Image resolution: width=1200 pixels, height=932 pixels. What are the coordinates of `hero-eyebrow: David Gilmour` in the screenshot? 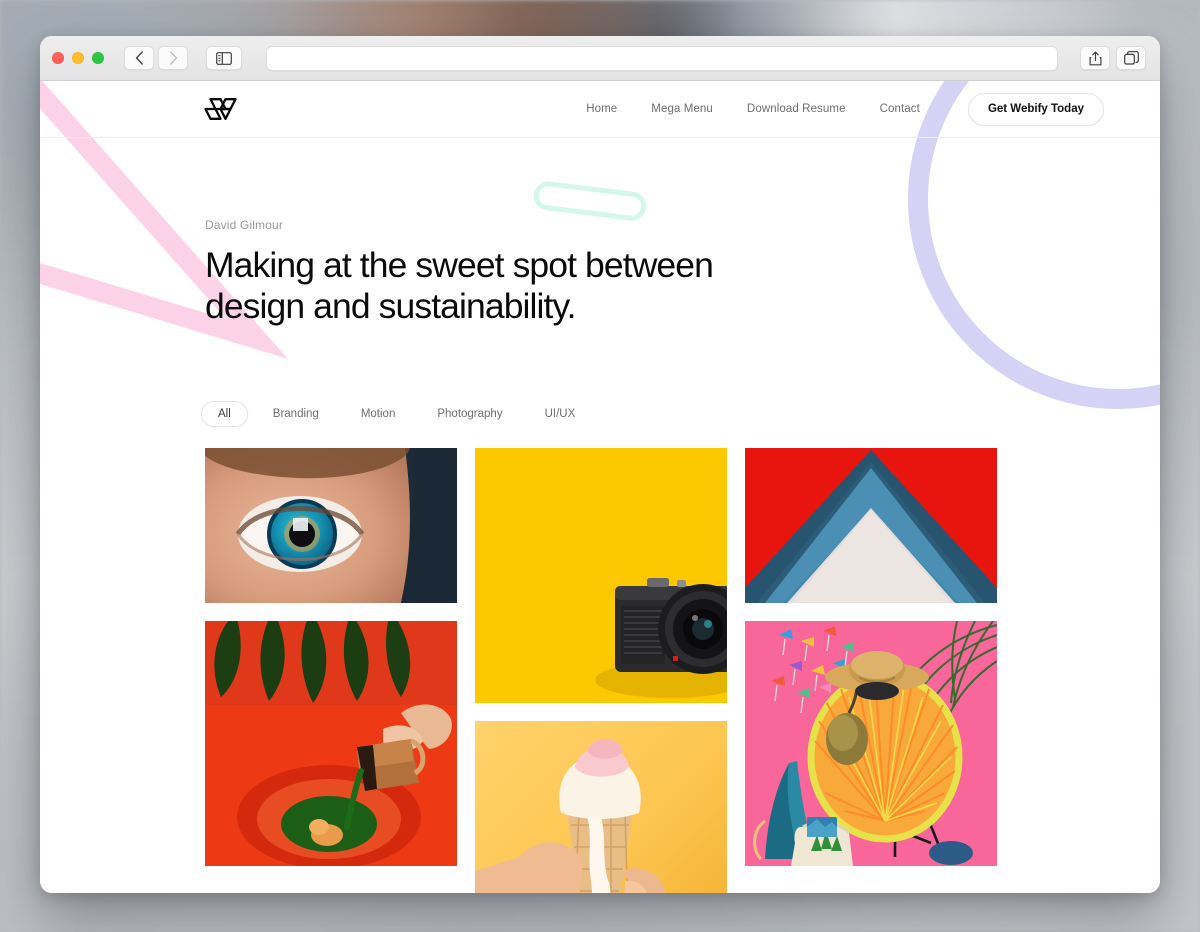 It's located at (244, 225).